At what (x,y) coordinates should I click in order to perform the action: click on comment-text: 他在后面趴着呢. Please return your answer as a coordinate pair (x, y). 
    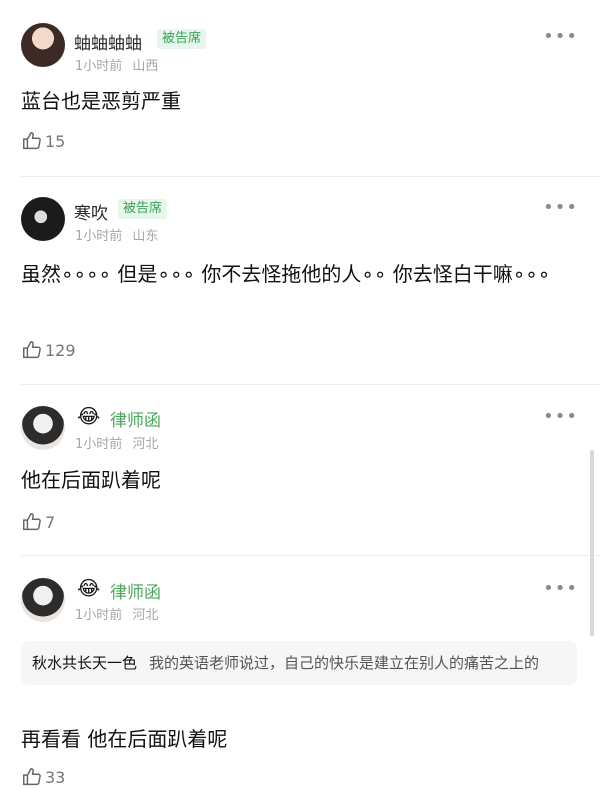
    Looking at the image, I should click on (91, 480).